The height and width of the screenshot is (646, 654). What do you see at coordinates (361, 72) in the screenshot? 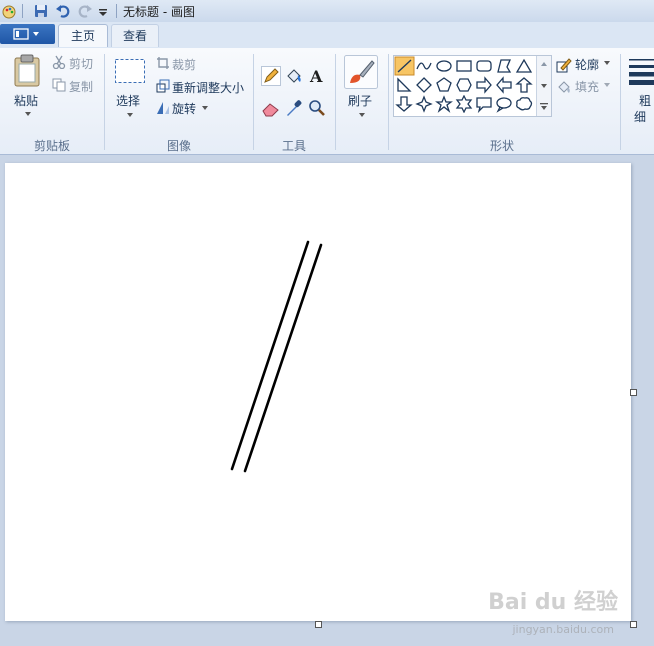
I see `brush-icon` at bounding box center [361, 72].